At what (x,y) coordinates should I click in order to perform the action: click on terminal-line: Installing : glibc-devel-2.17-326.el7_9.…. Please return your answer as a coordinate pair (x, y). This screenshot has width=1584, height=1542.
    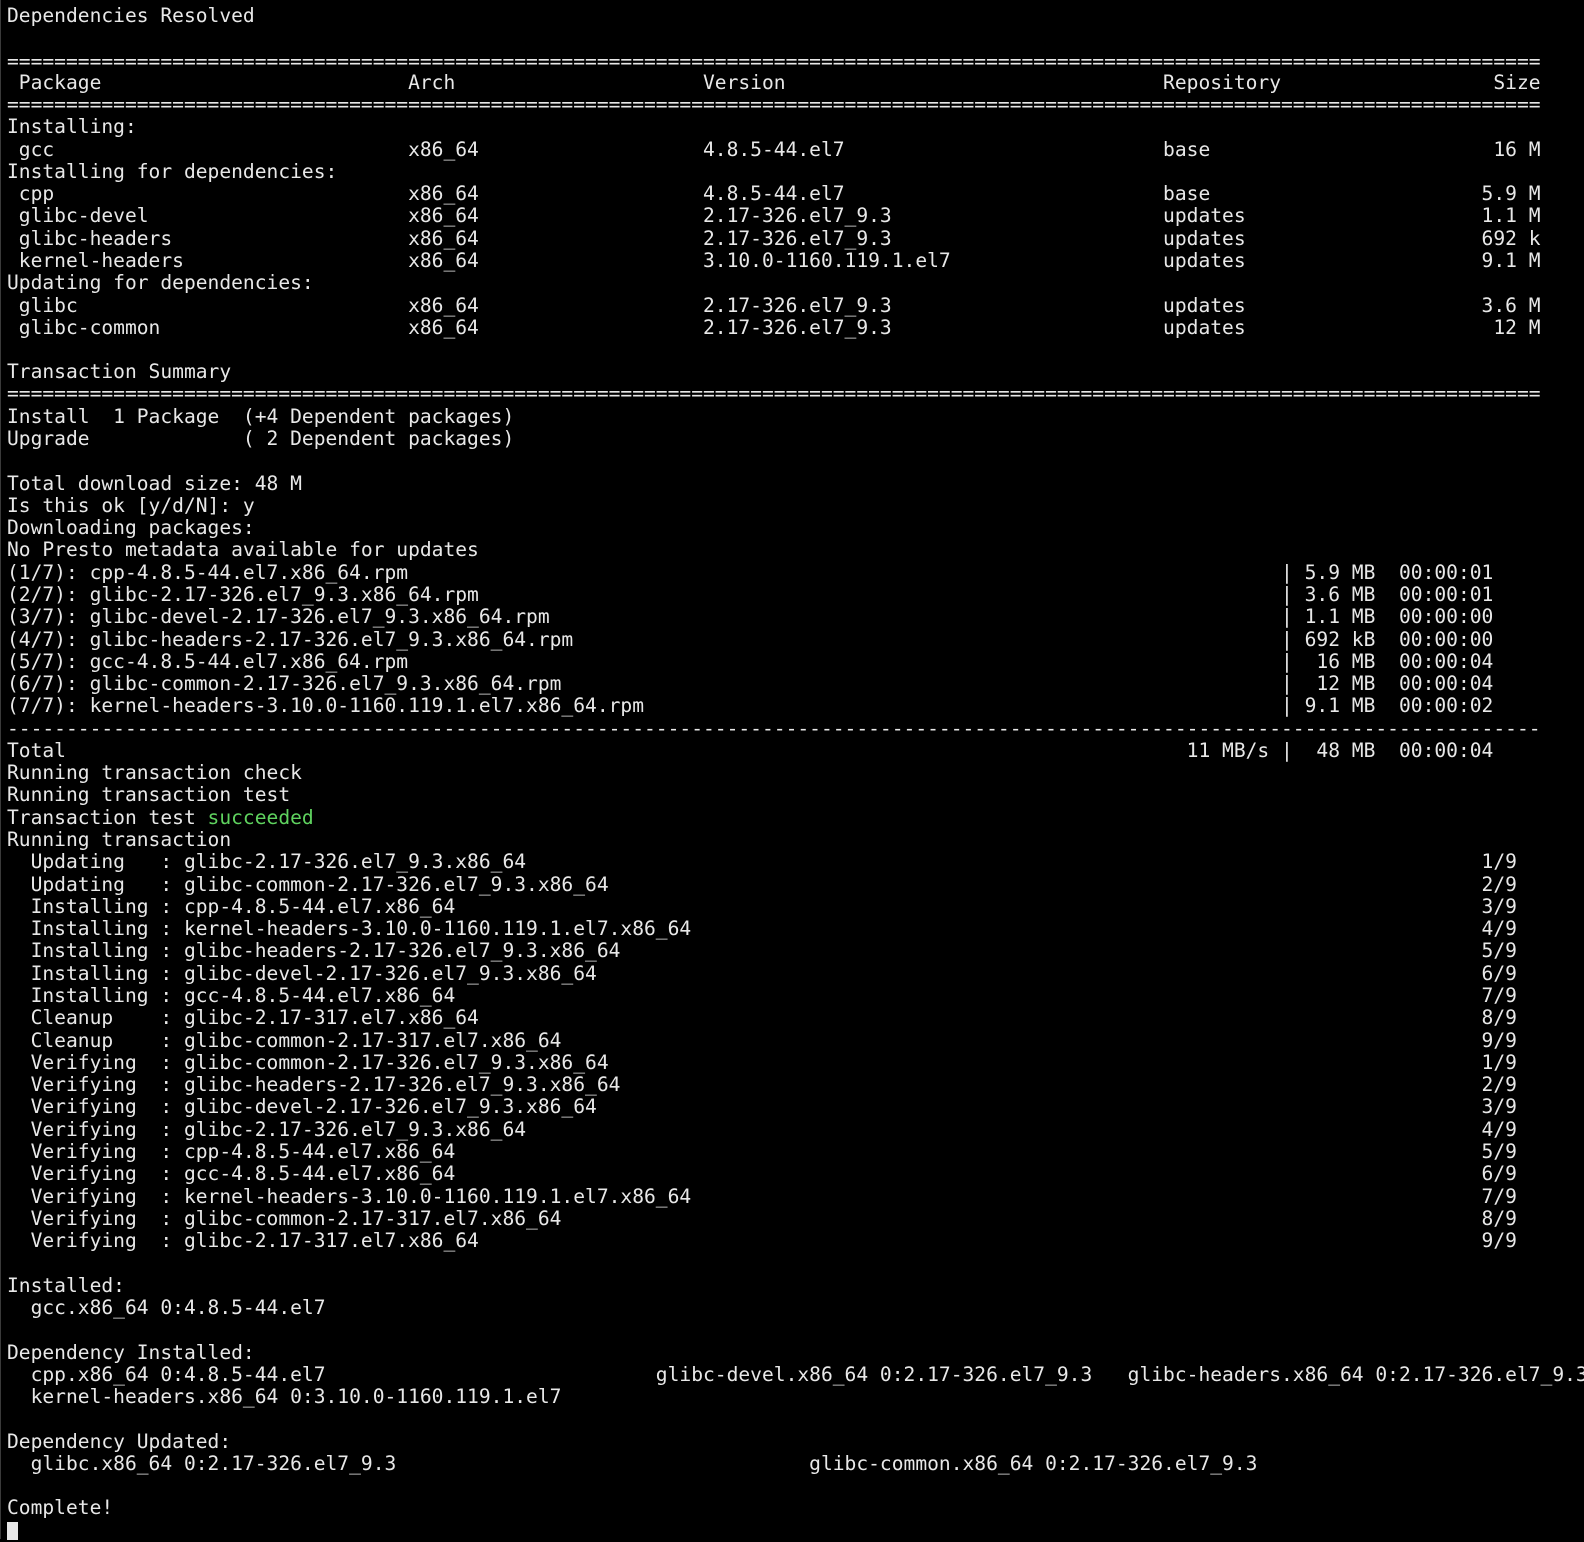
    Looking at the image, I should click on (762, 973).